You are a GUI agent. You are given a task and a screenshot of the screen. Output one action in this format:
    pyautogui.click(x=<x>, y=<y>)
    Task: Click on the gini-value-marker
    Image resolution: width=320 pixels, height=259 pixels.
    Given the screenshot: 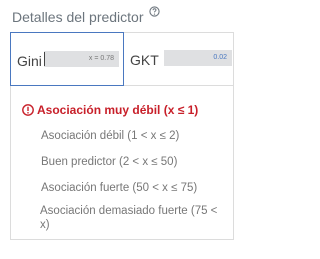 What is the action you would take?
    pyautogui.click(x=44, y=59)
    